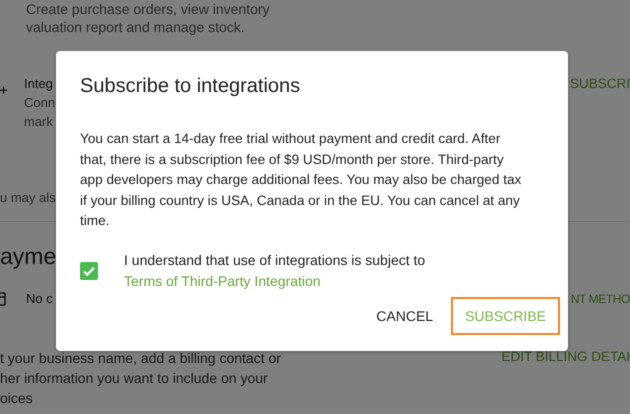 This screenshot has height=414, width=630. Describe the element at coordinates (600, 83) in the screenshot. I see `integrations-link: SUBSCRI` at that location.